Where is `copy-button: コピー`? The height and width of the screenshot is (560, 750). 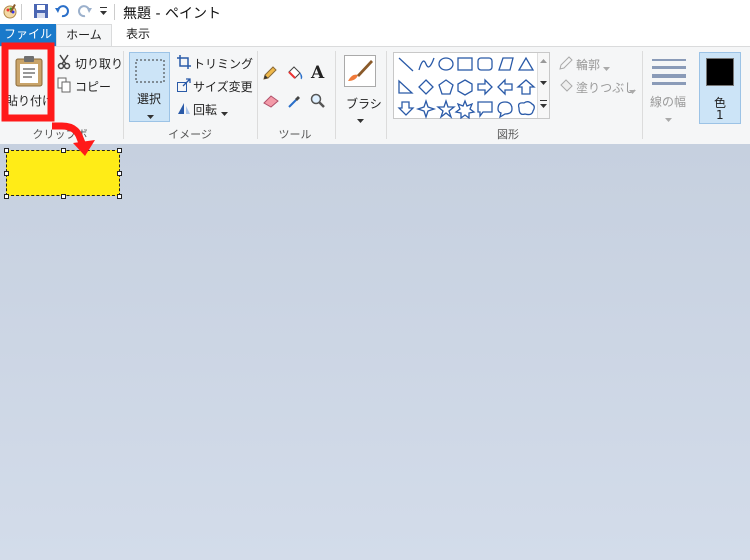
copy-button: コピー is located at coordinates (87, 85).